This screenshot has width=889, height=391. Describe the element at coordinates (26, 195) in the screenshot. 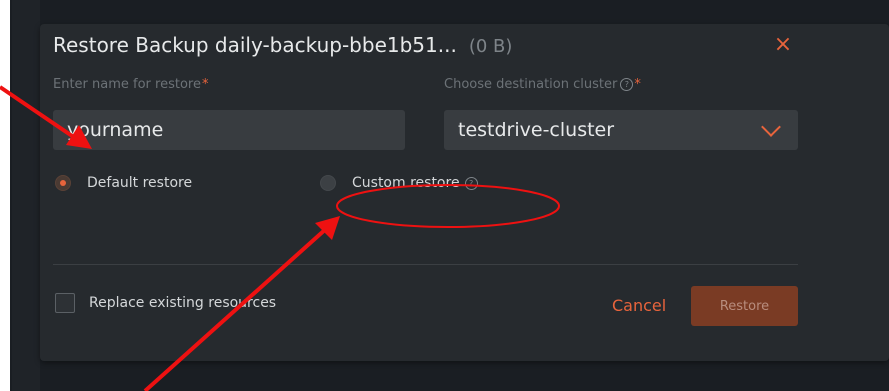

I see `sidebar-strip` at that location.